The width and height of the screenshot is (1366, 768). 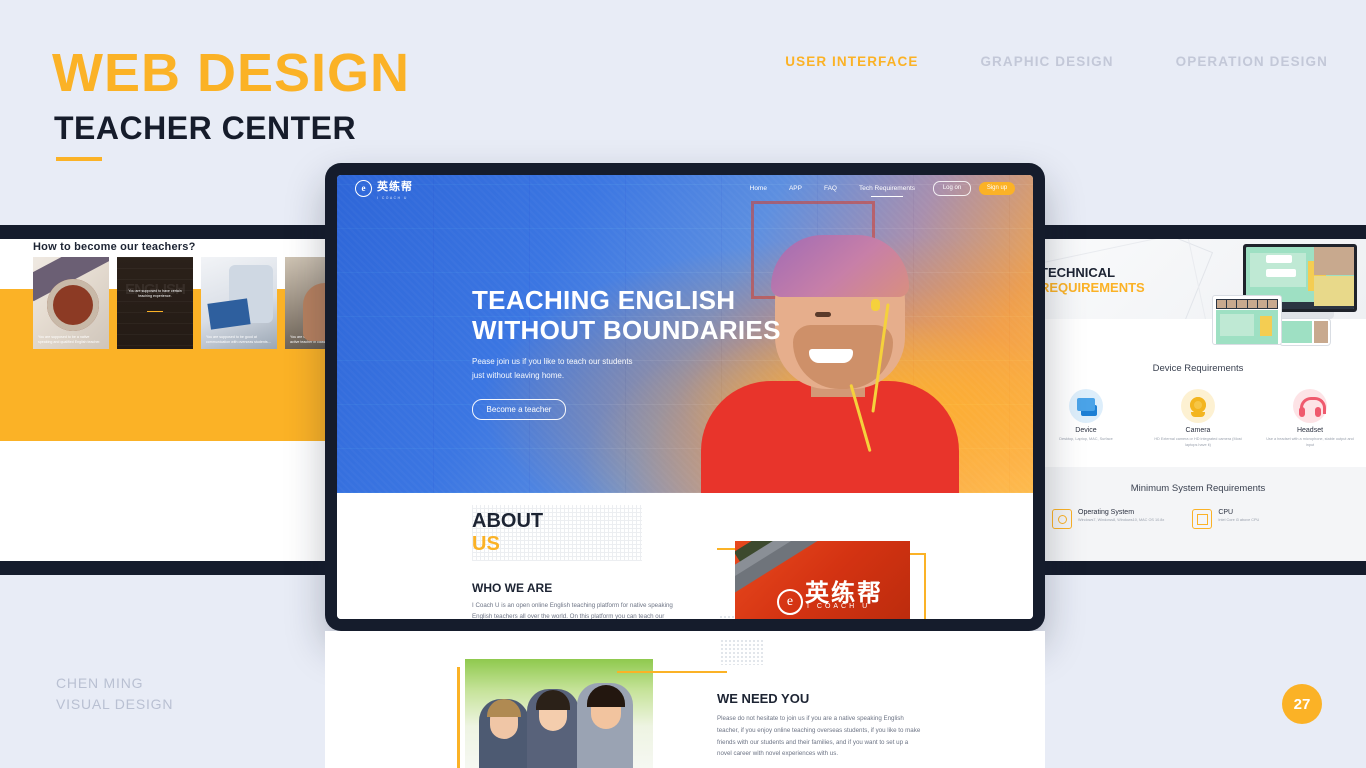 I want to click on dot-grid-decoration, so click(x=742, y=652).